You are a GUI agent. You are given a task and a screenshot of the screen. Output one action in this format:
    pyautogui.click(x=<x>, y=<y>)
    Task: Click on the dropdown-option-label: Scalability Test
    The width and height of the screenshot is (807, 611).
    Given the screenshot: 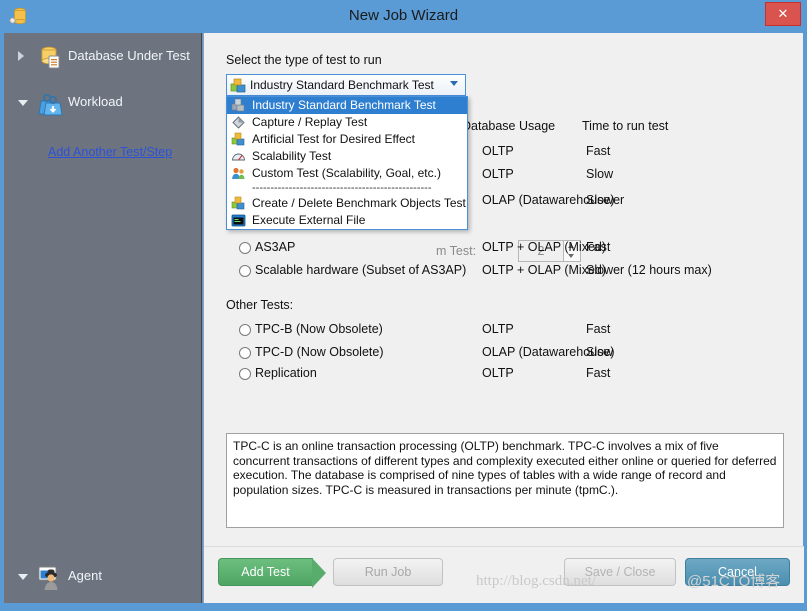 What is the action you would take?
    pyautogui.click(x=292, y=156)
    